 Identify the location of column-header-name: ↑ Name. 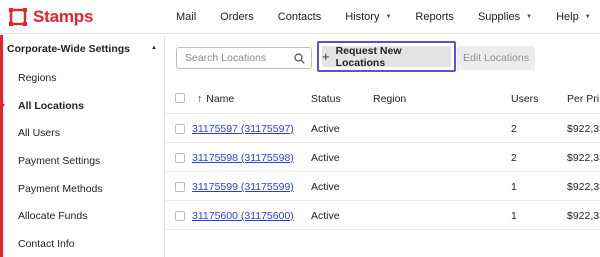
(215, 99).